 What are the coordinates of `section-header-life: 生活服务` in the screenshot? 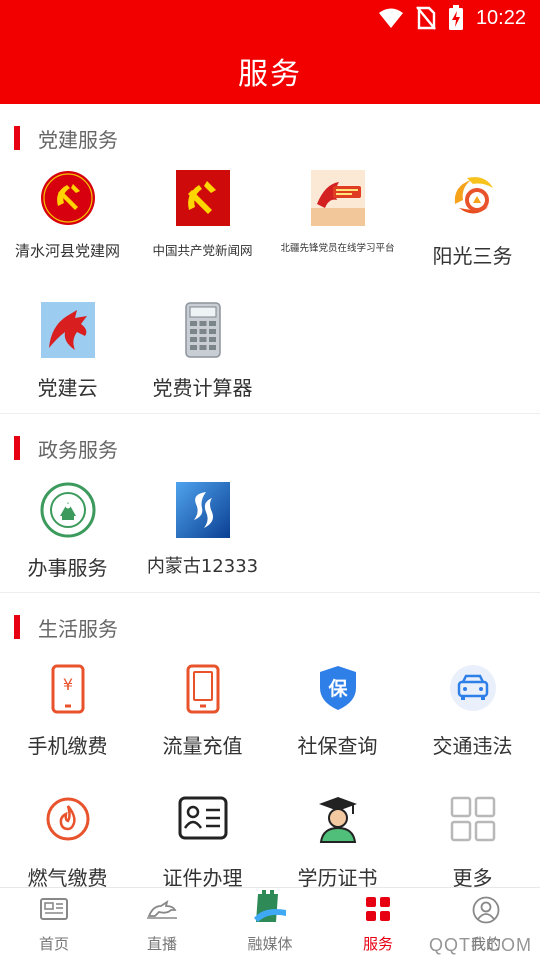 It's located at (66, 627).